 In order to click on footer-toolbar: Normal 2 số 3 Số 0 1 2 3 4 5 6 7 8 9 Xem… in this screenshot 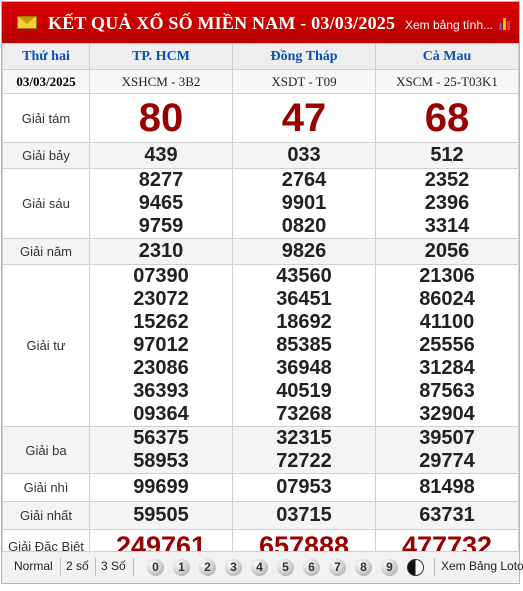, I will do `click(262, 567)`.